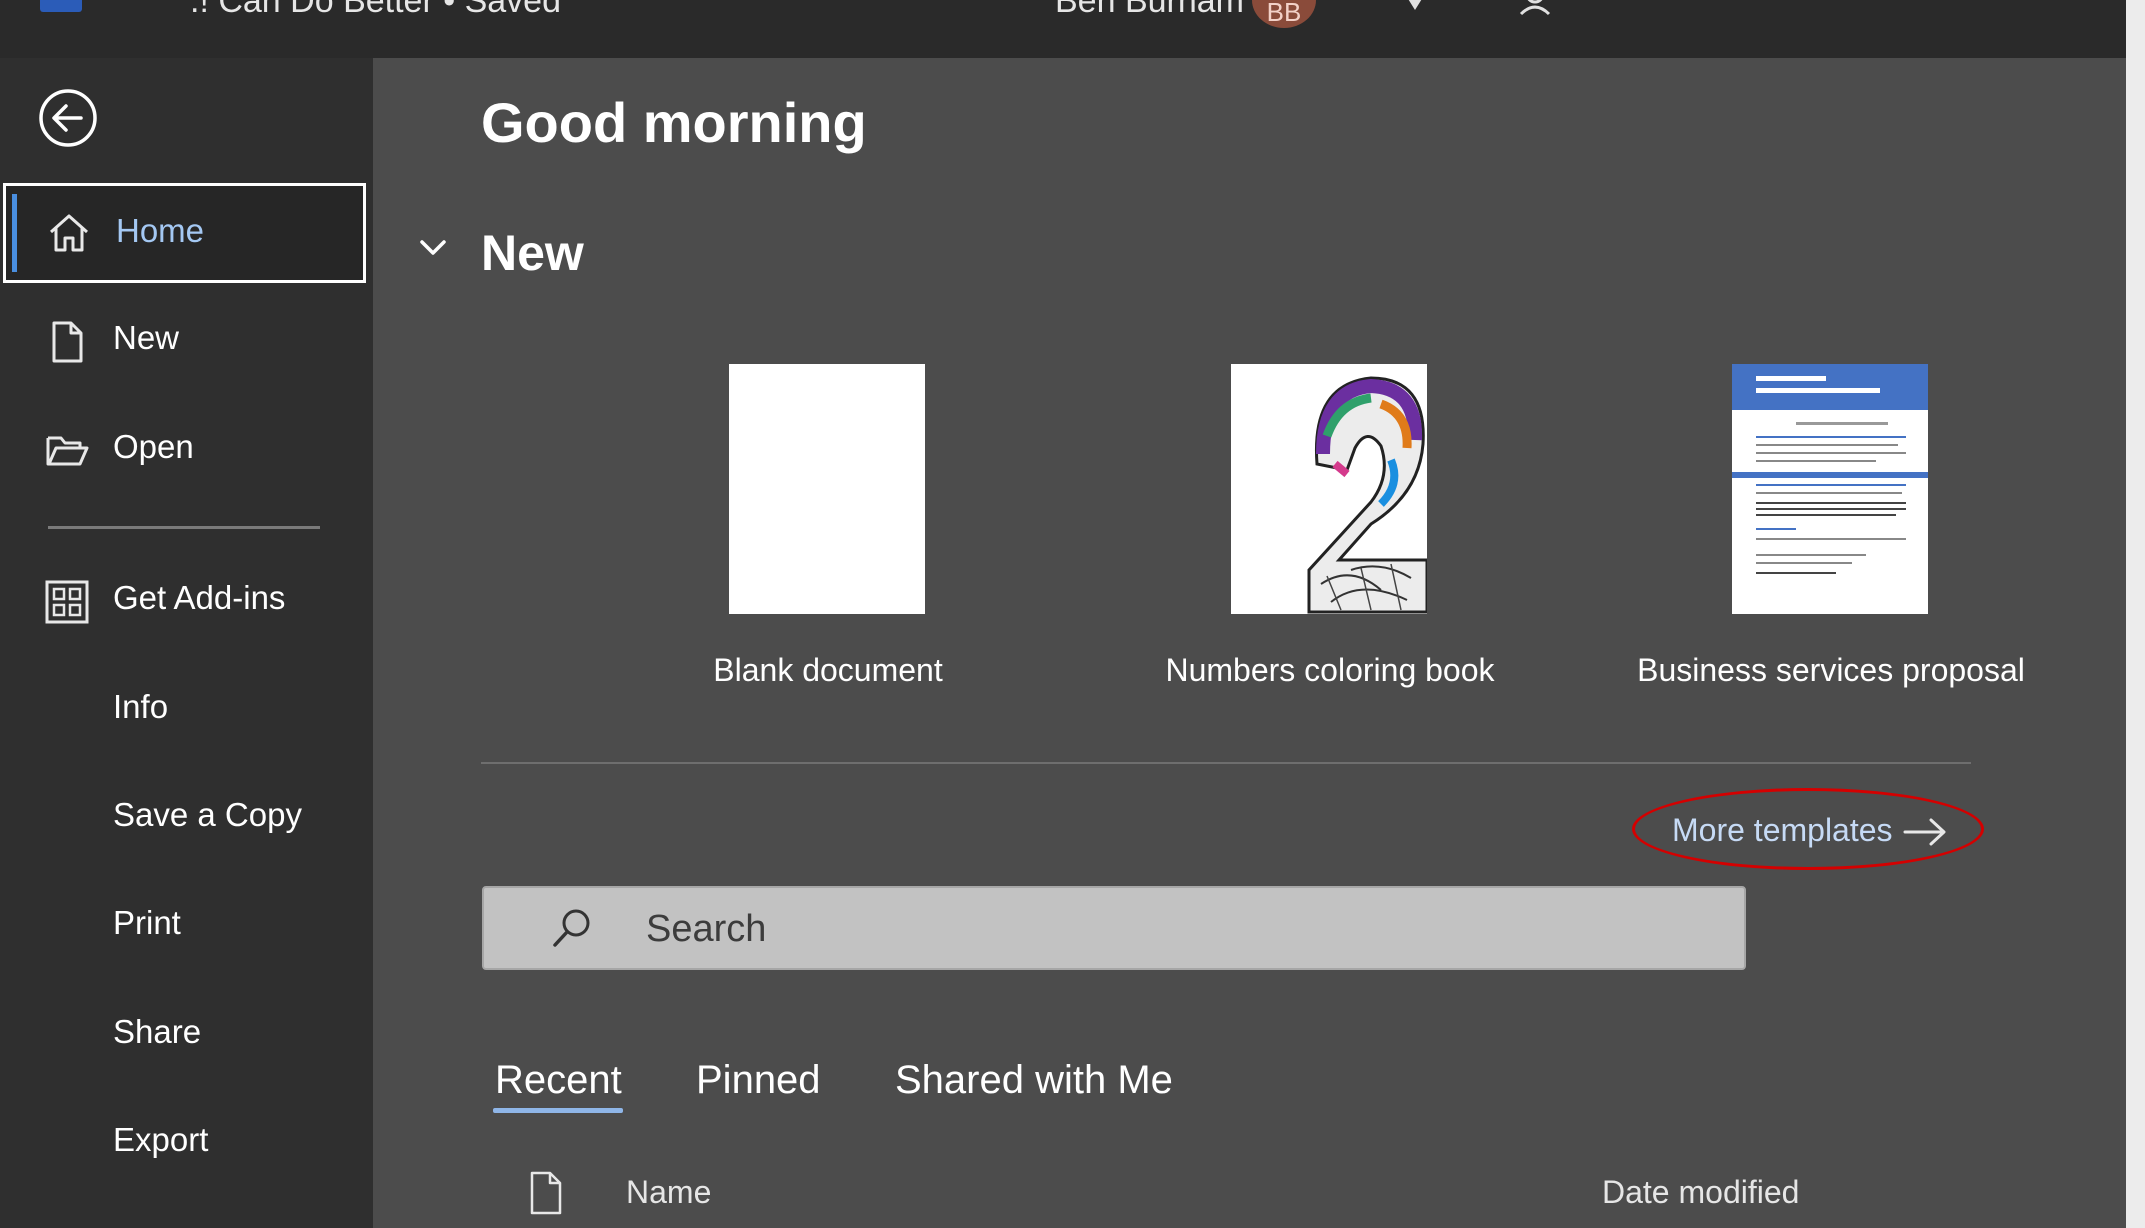 This screenshot has height=1228, width=2145. What do you see at coordinates (546, 1193) in the screenshot?
I see `file-icon` at bounding box center [546, 1193].